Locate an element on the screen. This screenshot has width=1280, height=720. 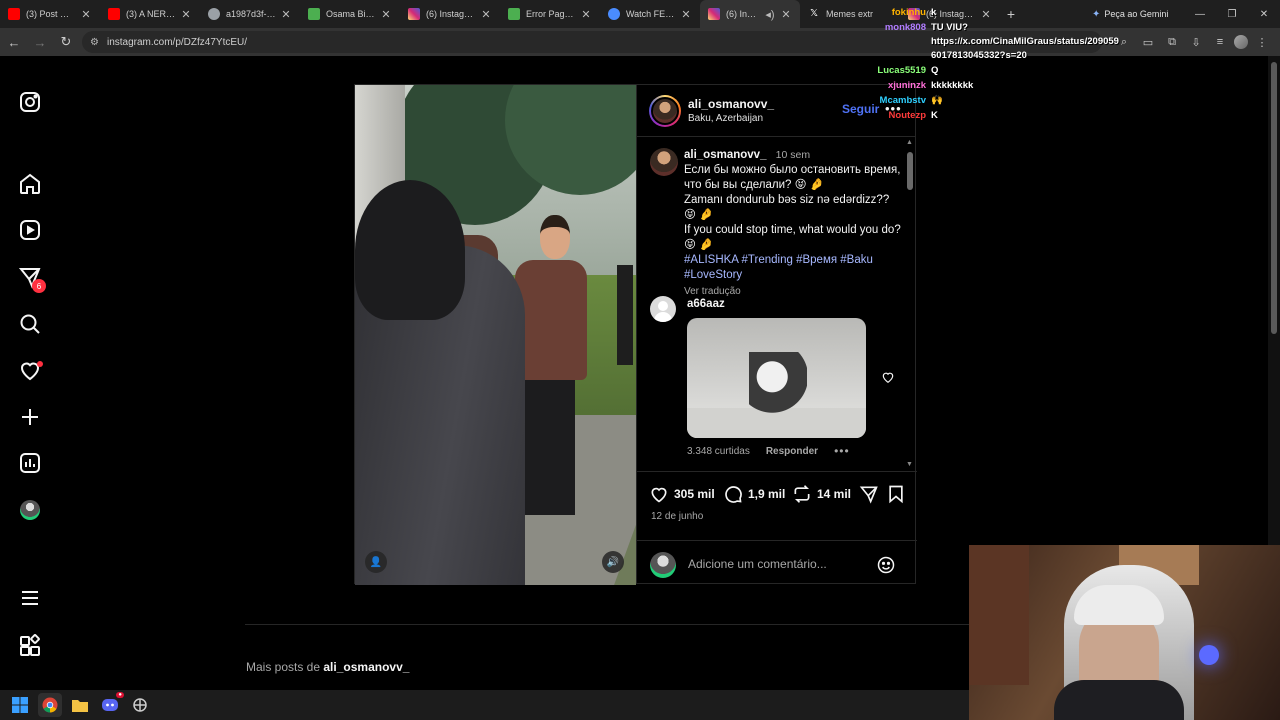
chat-line: Lucas5519 Q is located at coordinates (904, 70).